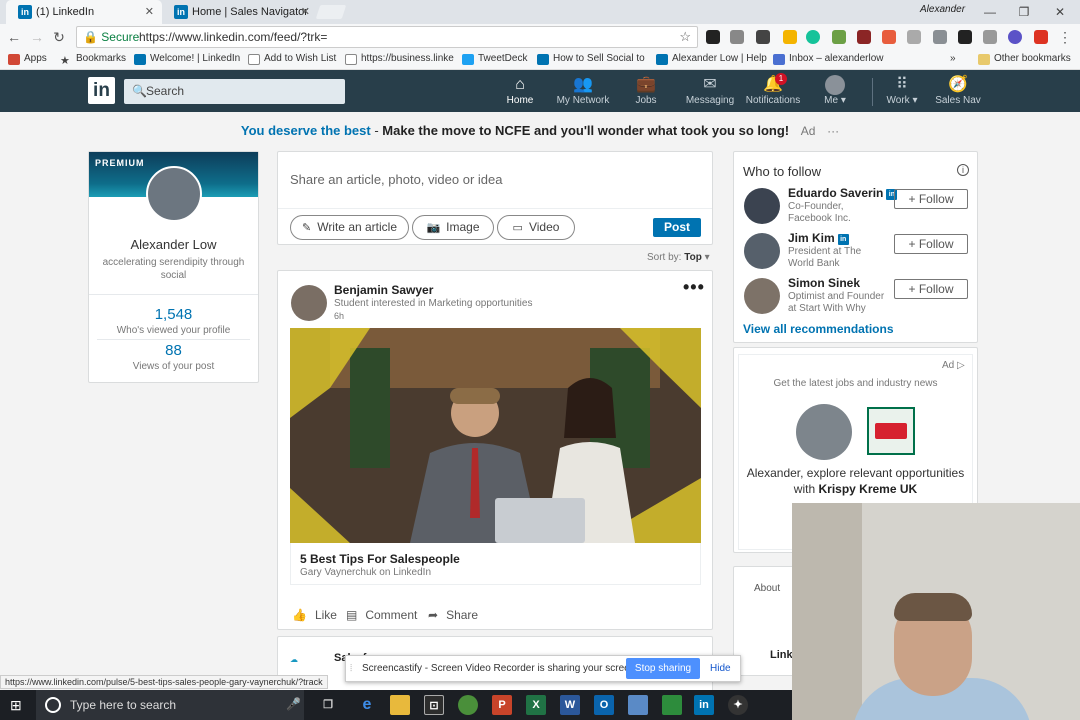 This screenshot has width=1080, height=720. What do you see at coordinates (84, 12) in the screenshot?
I see `browser-tab-linkedin: in (1) LinkedIn ✕` at bounding box center [84, 12].